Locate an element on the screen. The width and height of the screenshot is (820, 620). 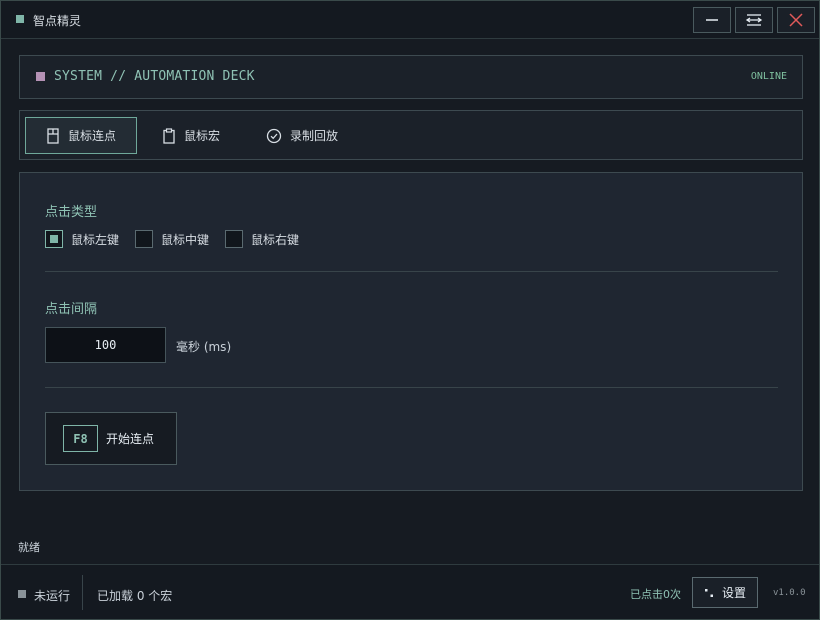
settings-label: 设置 is located at coordinates (733, 593).